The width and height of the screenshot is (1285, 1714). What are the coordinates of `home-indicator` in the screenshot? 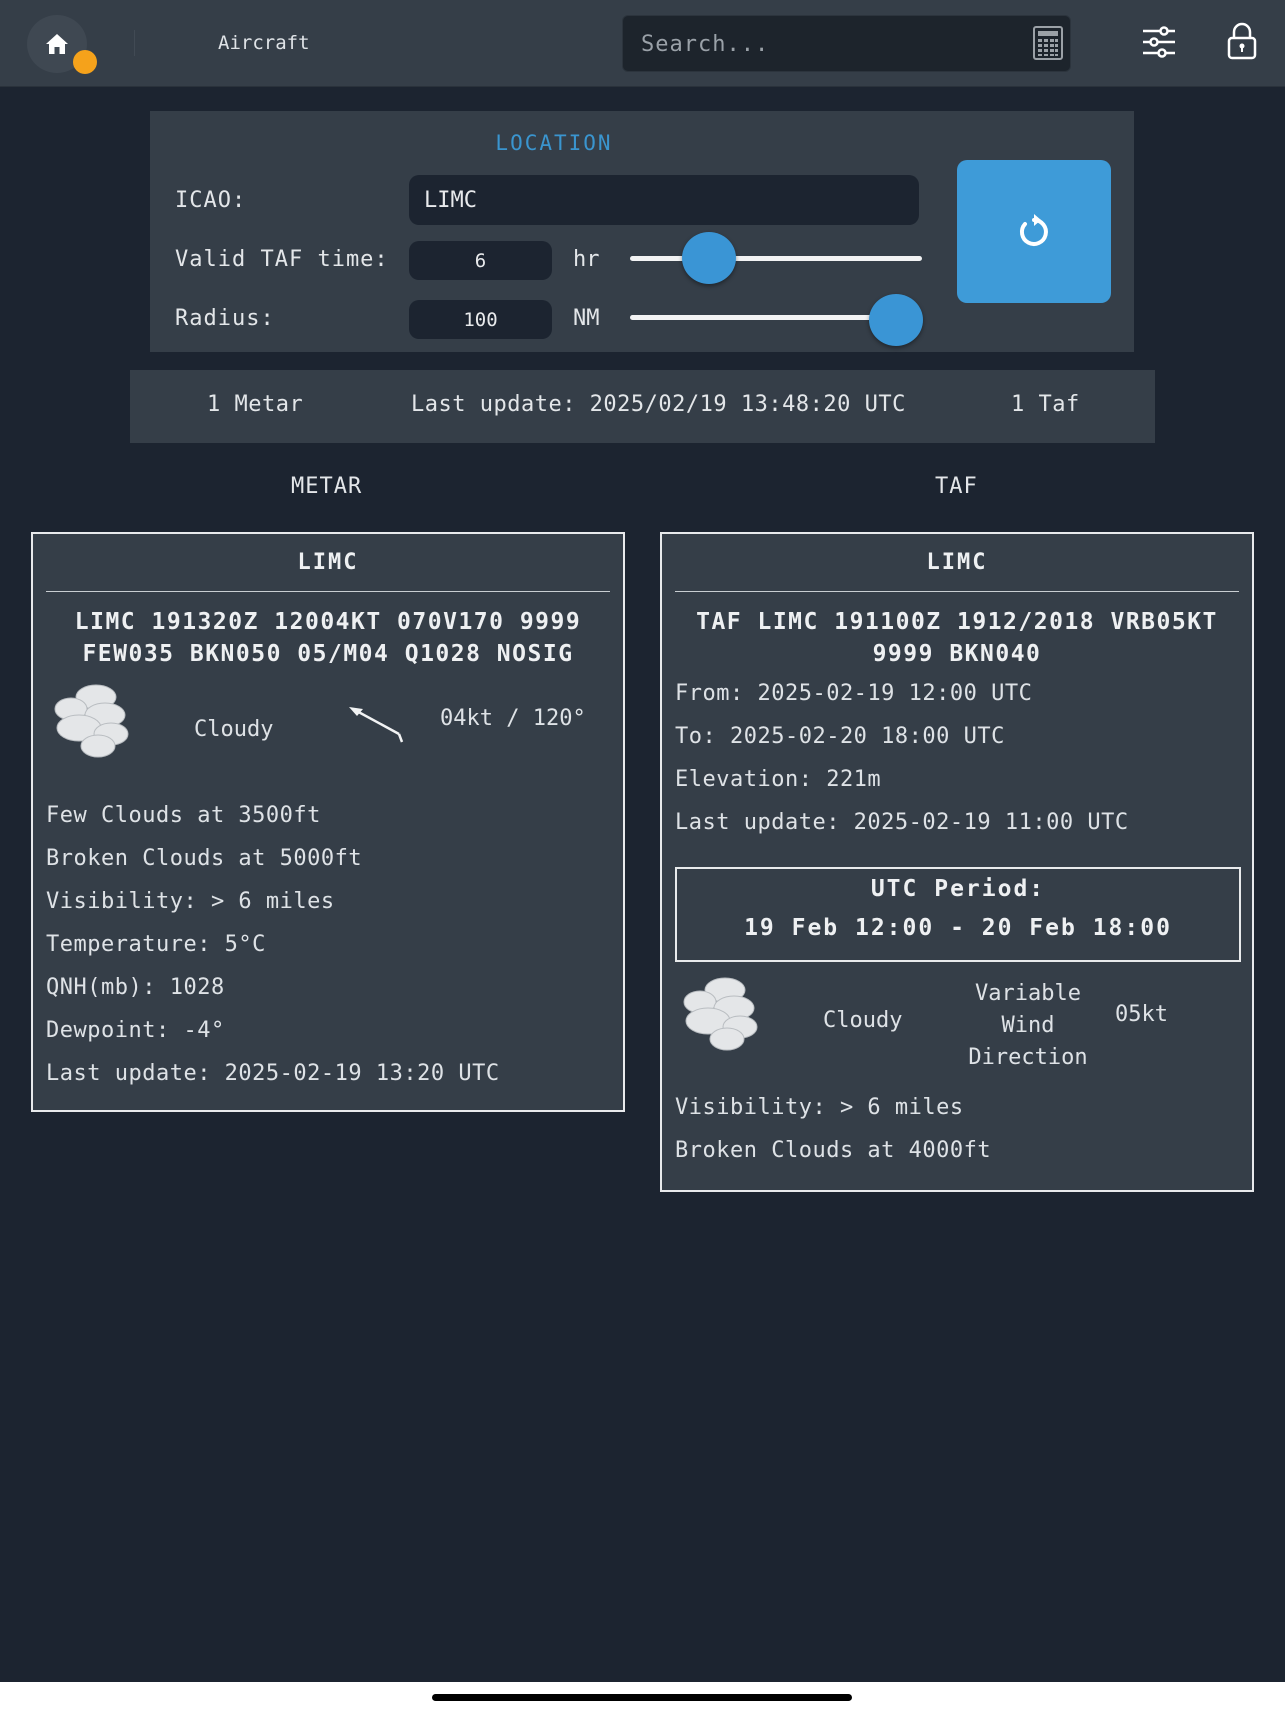 It's located at (642, 1697).